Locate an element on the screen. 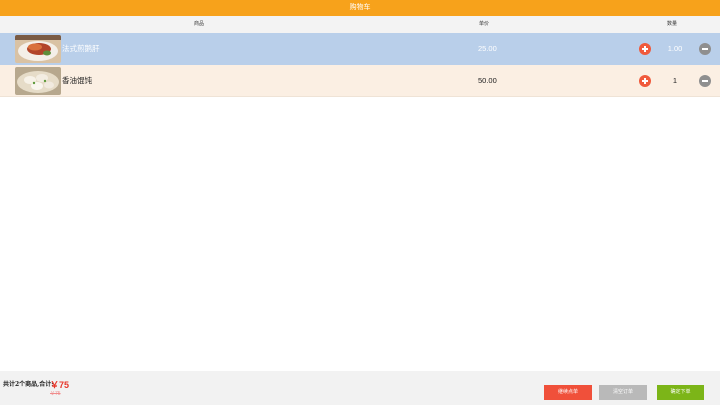 The height and width of the screenshot is (405, 720). page-title: 购物车 is located at coordinates (360, 8).